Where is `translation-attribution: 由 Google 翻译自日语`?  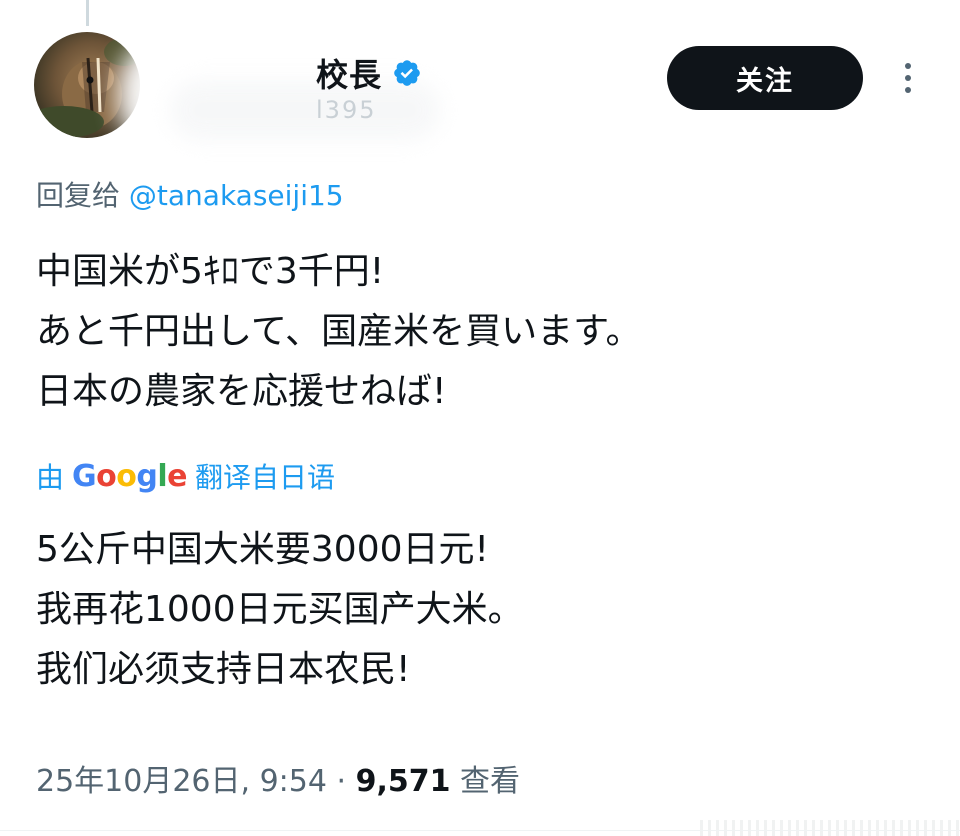 translation-attribution: 由 Google 翻译自日语 is located at coordinates (185, 476).